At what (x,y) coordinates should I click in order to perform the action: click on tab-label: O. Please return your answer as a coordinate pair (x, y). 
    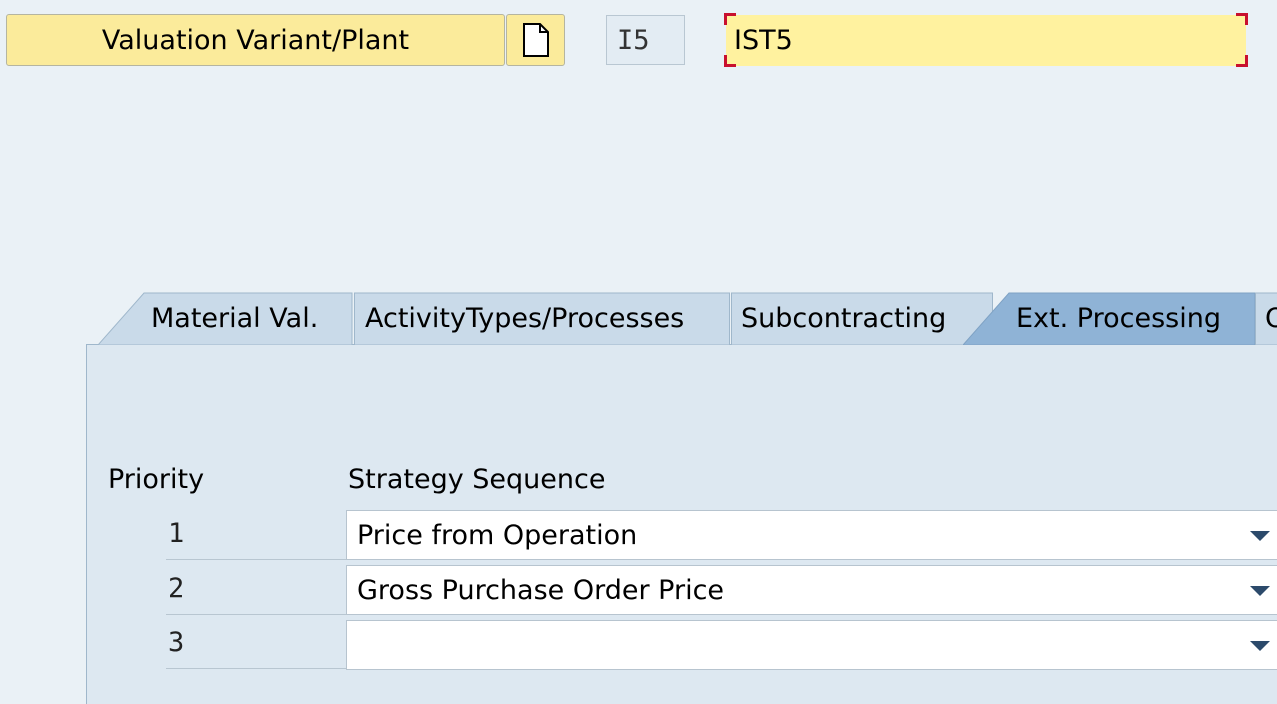
    Looking at the image, I should click on (1266, 318).